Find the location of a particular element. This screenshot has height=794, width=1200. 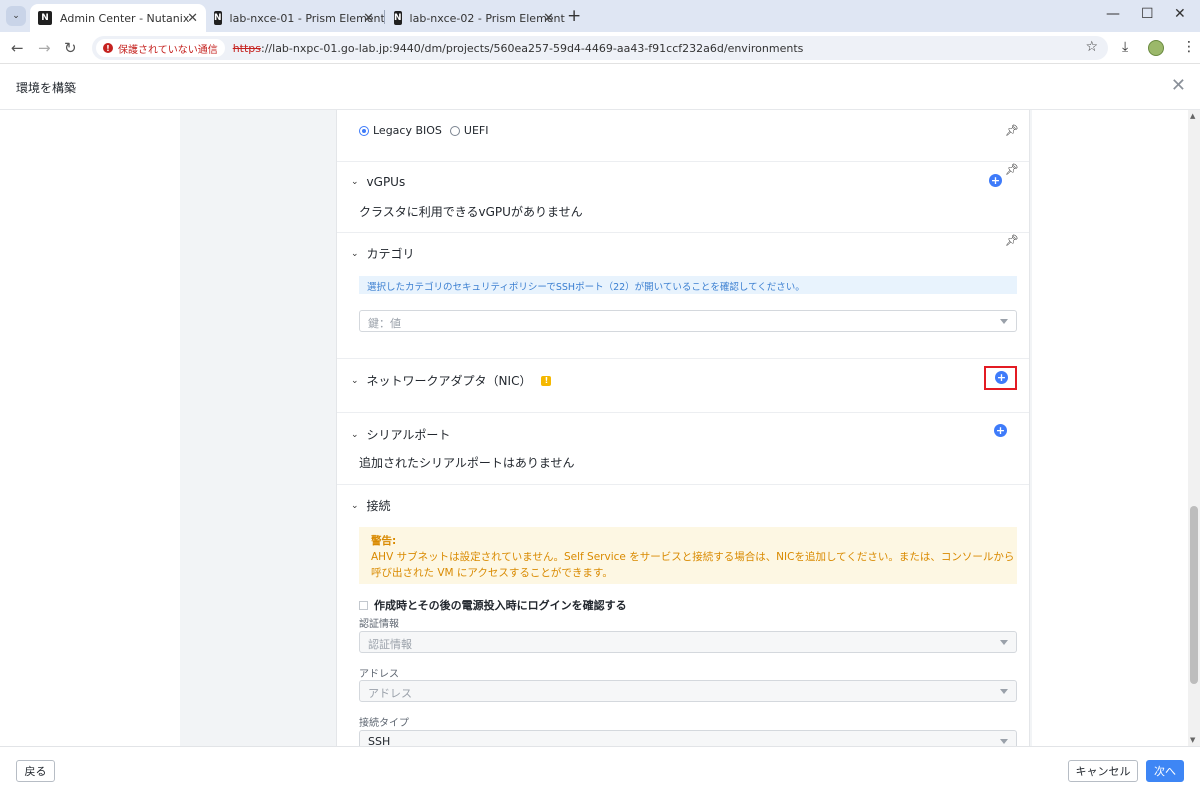

add-serial-port-button: + is located at coordinates (1000, 430).